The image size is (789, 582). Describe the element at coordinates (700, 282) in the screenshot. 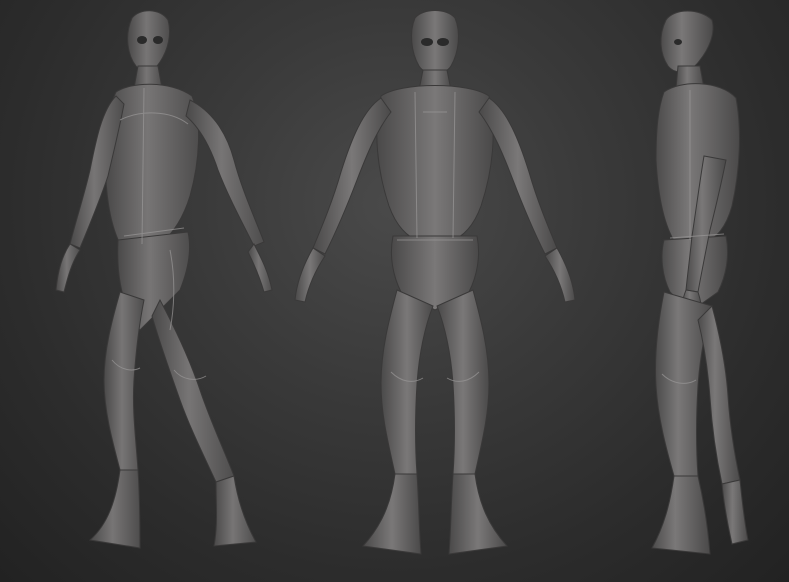

I see `alien-figure-icon` at that location.